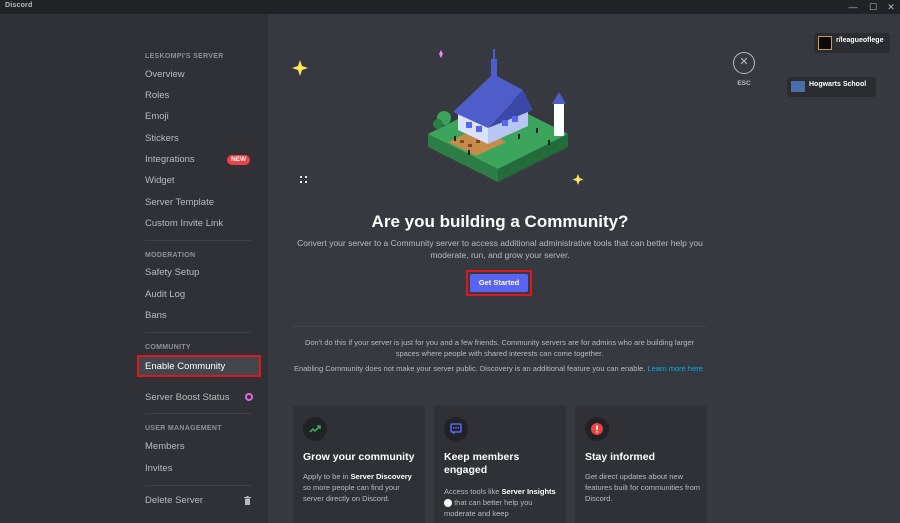 This screenshot has height=523, width=900. Describe the element at coordinates (620, 457) in the screenshot. I see `card-title: Stay informed` at that location.